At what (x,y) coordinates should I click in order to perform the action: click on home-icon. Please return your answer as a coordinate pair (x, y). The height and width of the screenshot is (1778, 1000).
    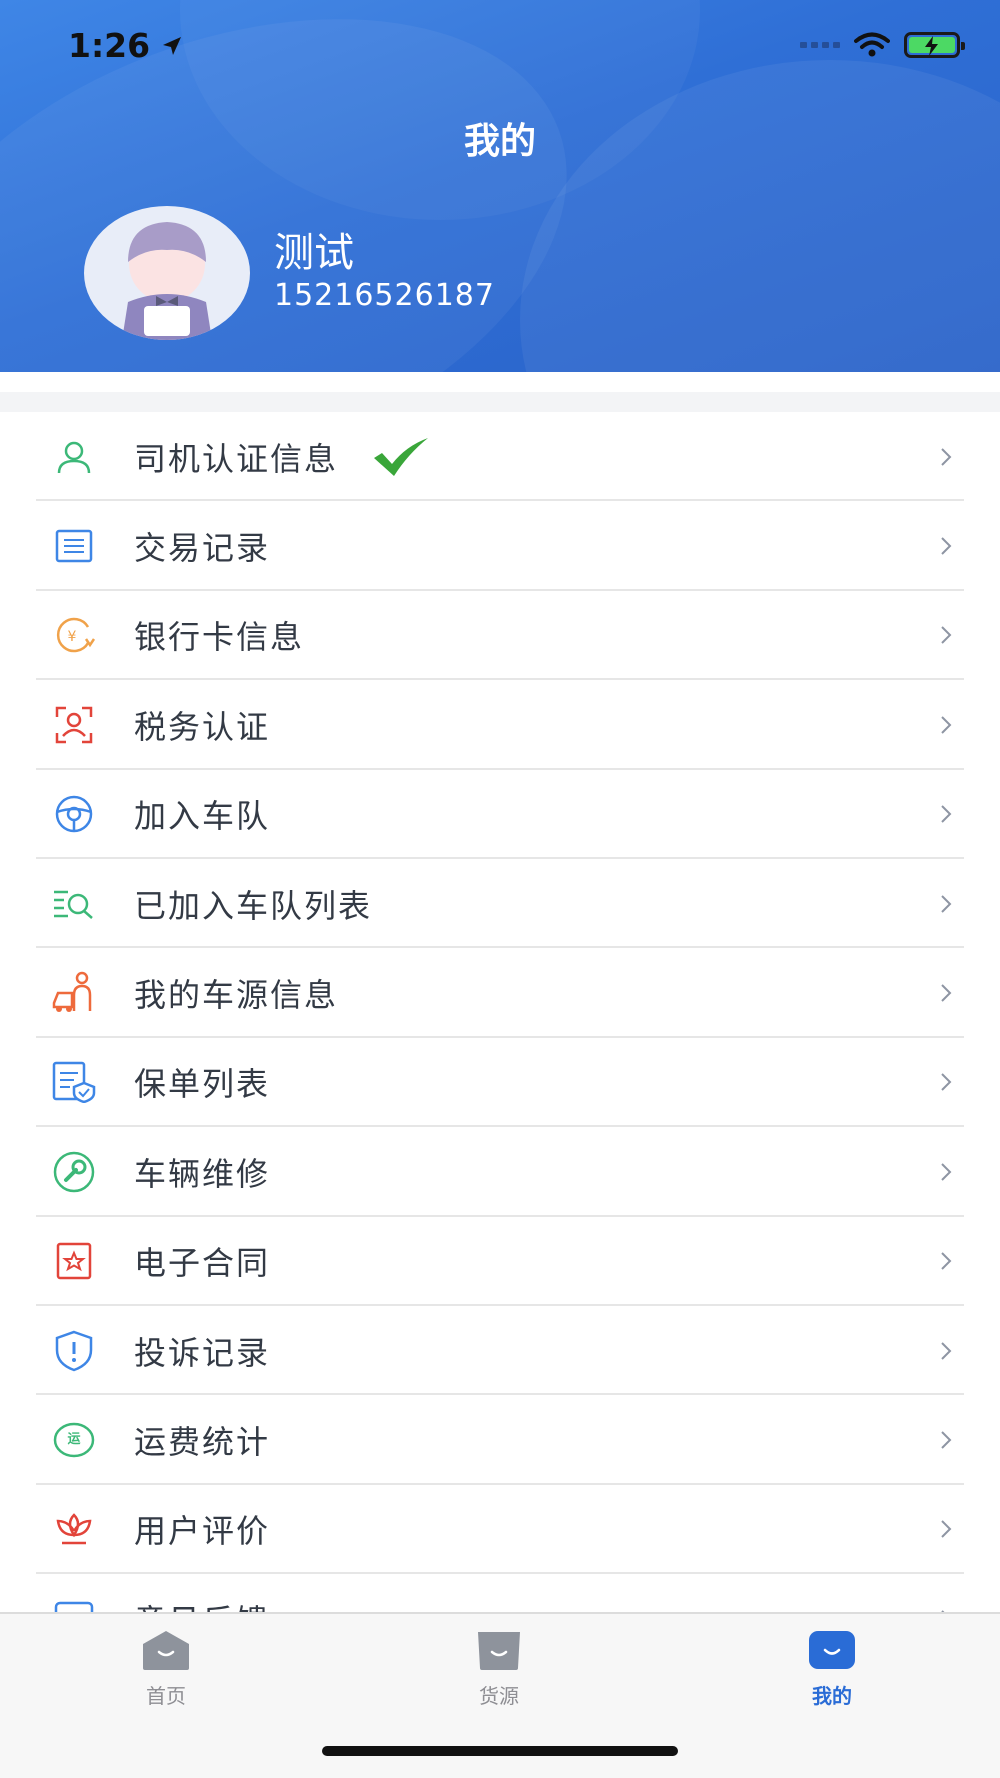
    Looking at the image, I should click on (166, 1650).